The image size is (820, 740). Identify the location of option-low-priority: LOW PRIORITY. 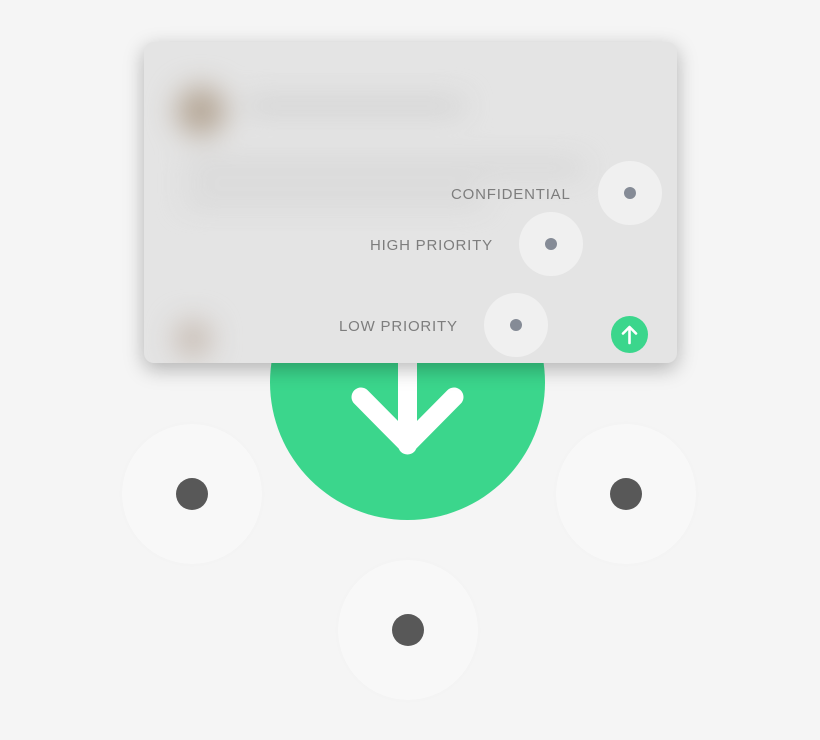
(398, 326).